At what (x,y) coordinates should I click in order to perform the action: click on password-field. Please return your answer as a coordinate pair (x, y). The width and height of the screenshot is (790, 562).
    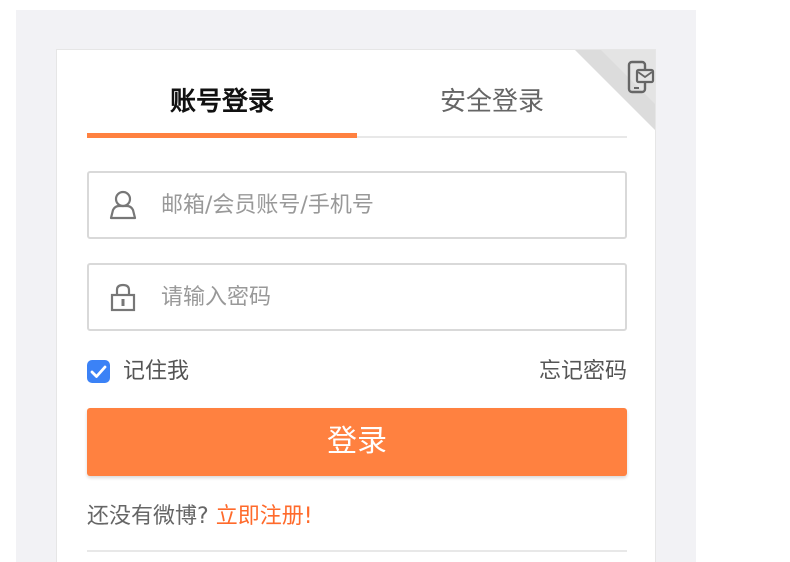
    Looking at the image, I should click on (357, 297).